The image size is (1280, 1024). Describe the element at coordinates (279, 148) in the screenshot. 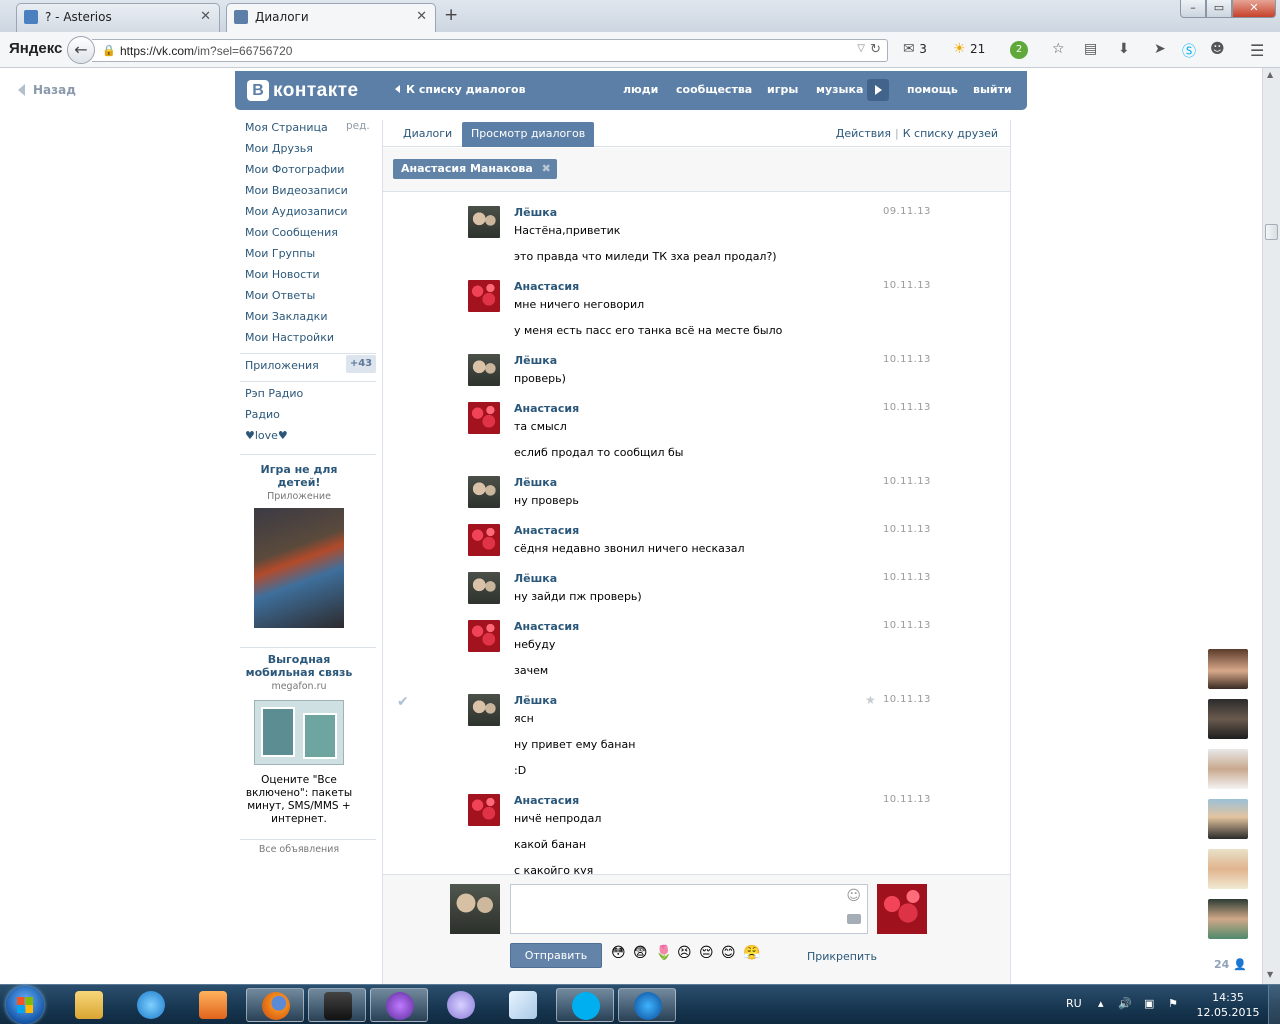

I see `menu-my-friends: Мои Друзья` at that location.